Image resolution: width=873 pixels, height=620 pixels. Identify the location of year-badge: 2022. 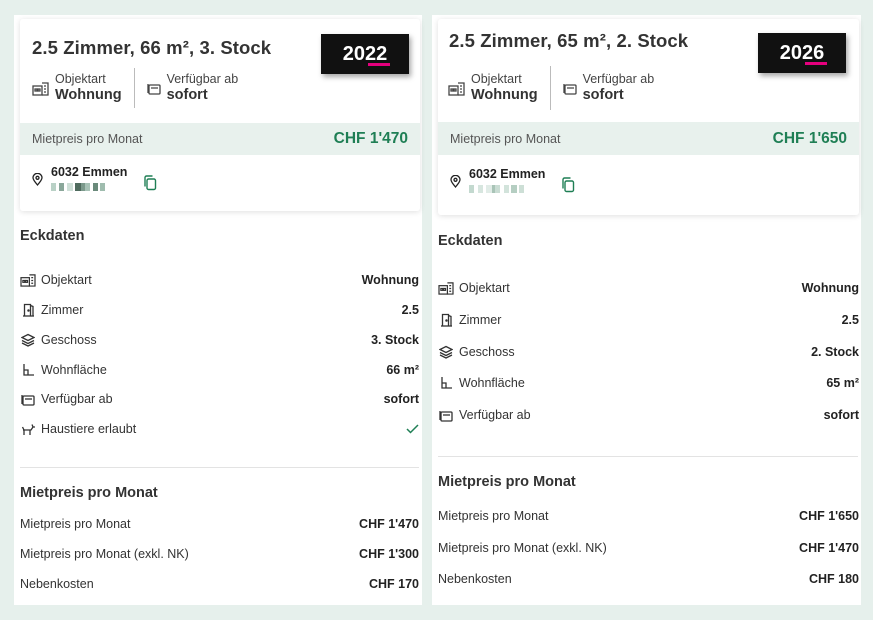
(365, 54).